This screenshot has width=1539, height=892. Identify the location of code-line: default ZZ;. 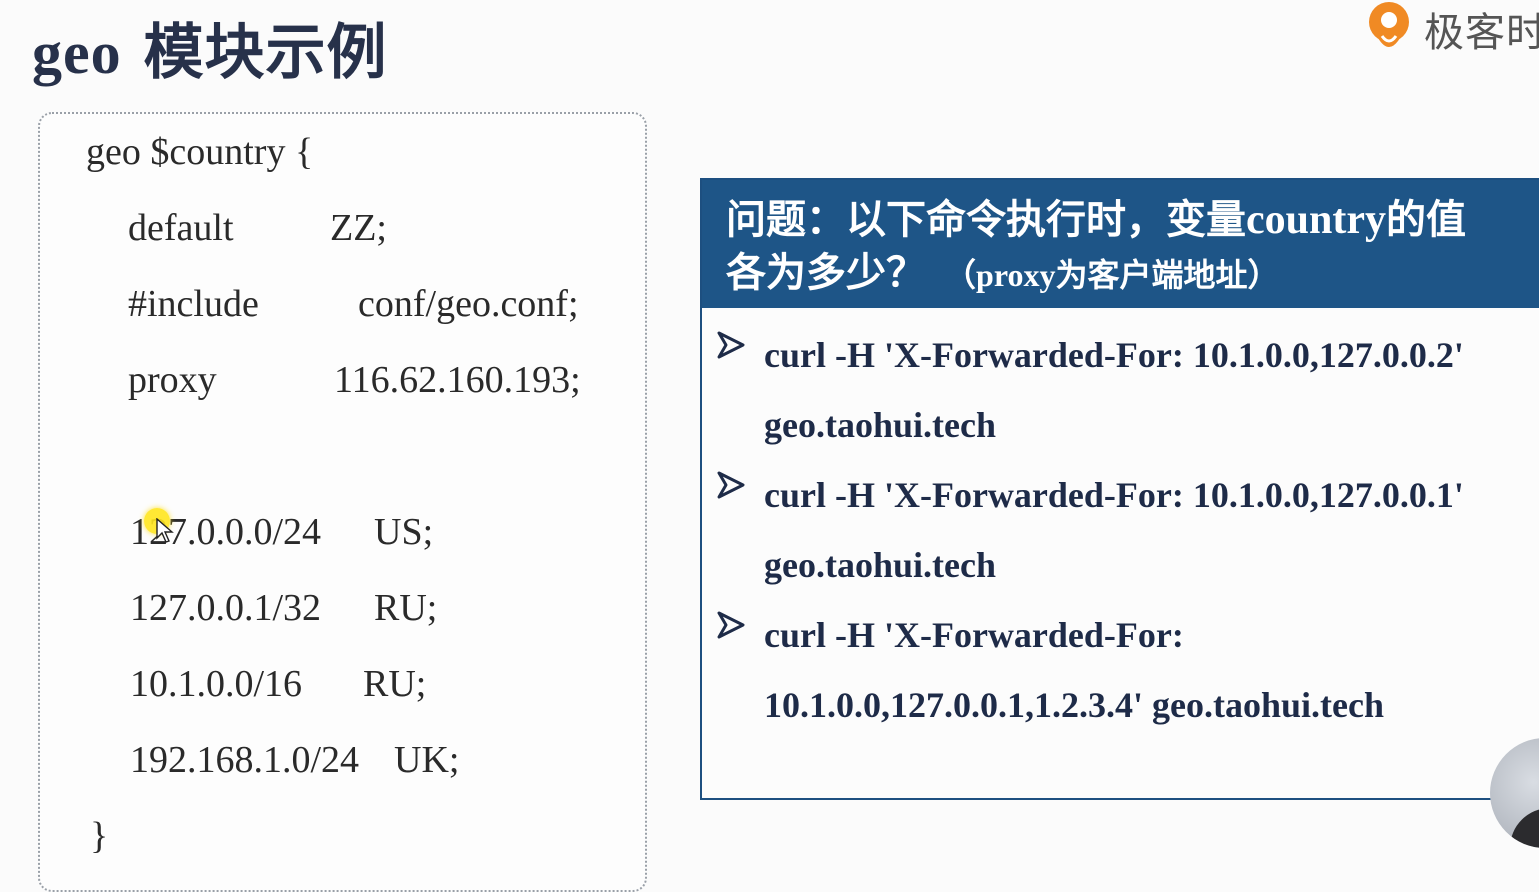
(257, 228).